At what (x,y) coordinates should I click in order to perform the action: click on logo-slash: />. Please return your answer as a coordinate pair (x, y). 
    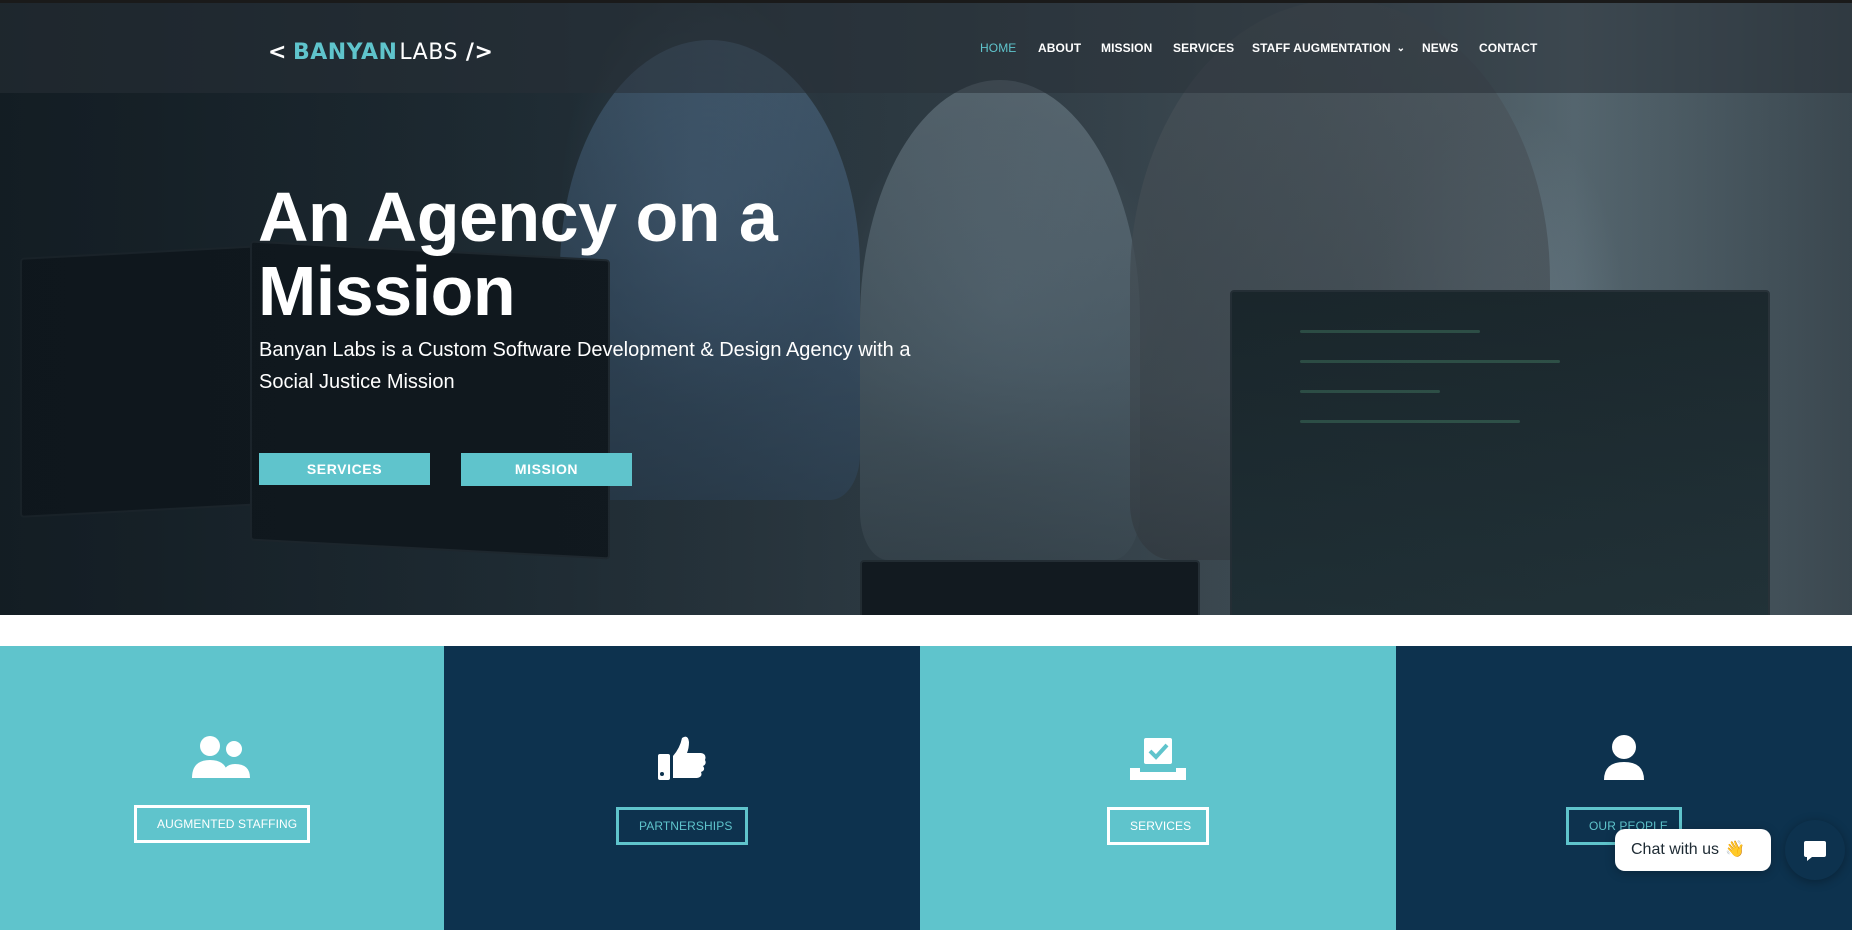
    Looking at the image, I should click on (479, 52).